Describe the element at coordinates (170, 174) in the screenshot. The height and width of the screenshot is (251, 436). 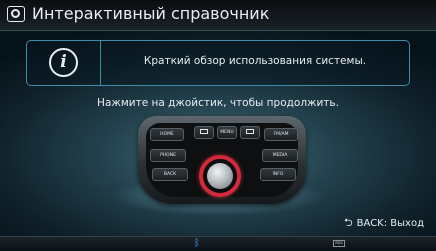
I see `back-key: BACK` at that location.